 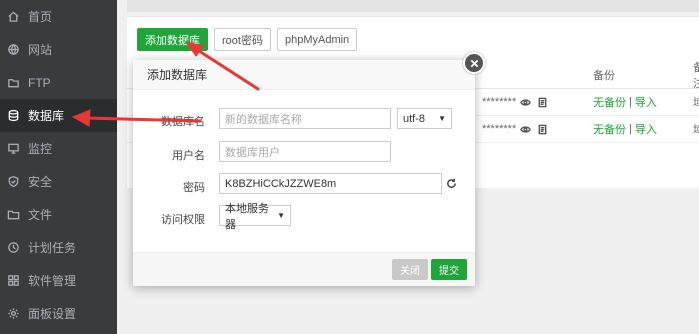 What do you see at coordinates (13, 50) in the screenshot?
I see `globe-icon` at bounding box center [13, 50].